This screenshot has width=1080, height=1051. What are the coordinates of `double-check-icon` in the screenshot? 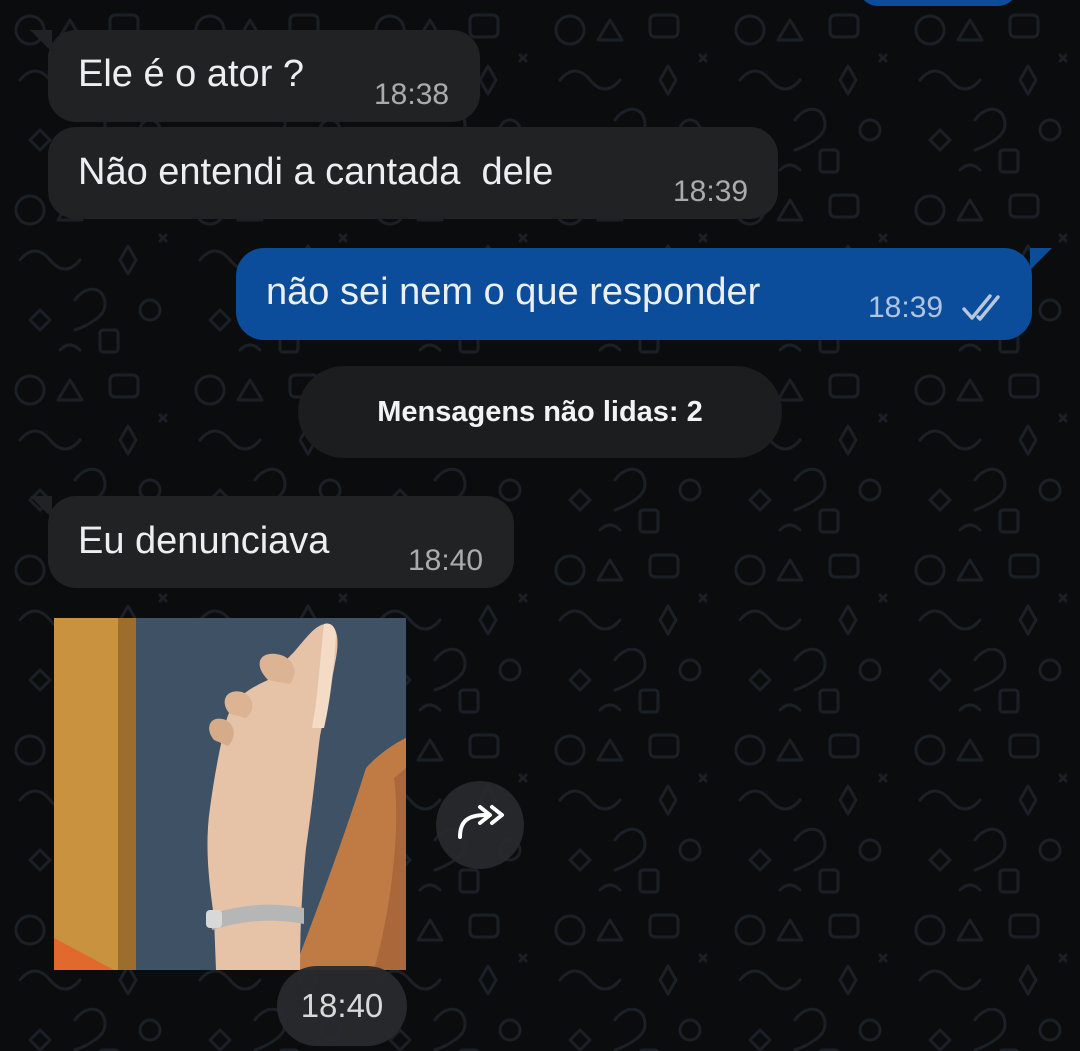 It's located at (984, 311).